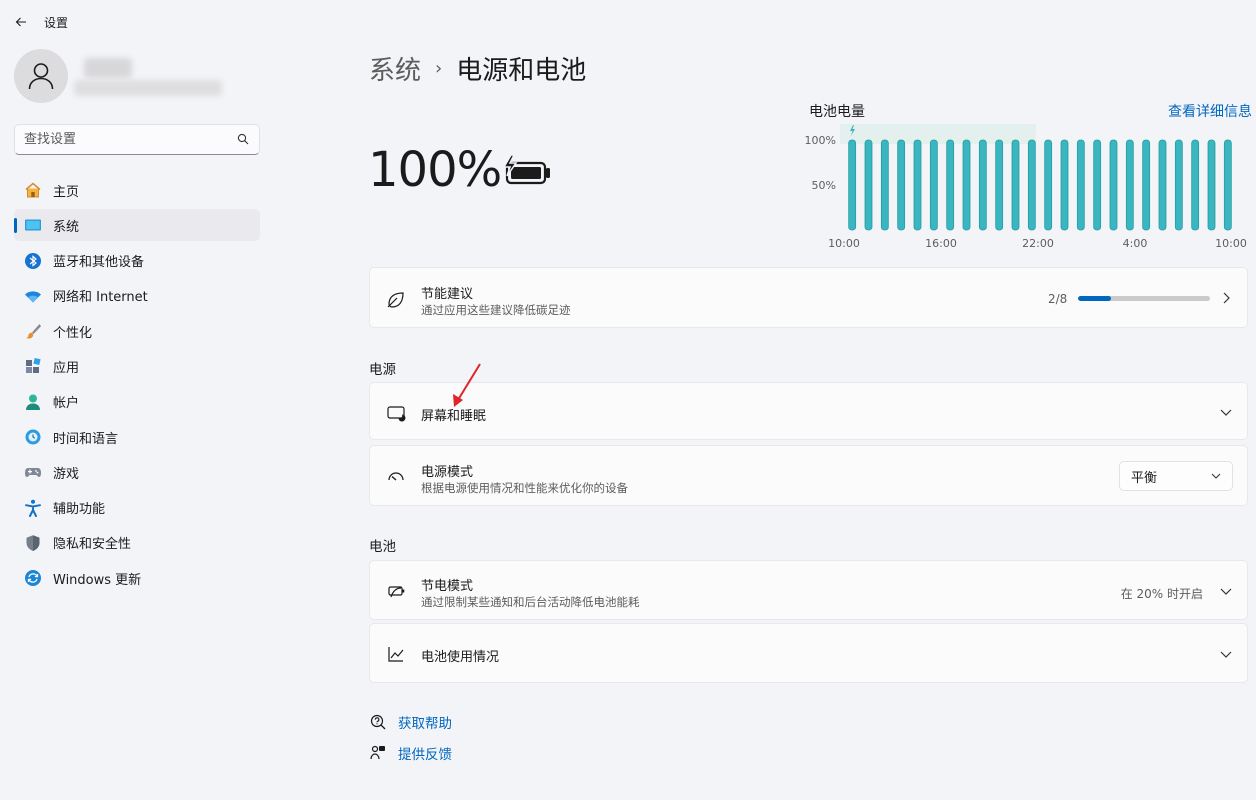  What do you see at coordinates (33, 190) in the screenshot?
I see `home-icon` at bounding box center [33, 190].